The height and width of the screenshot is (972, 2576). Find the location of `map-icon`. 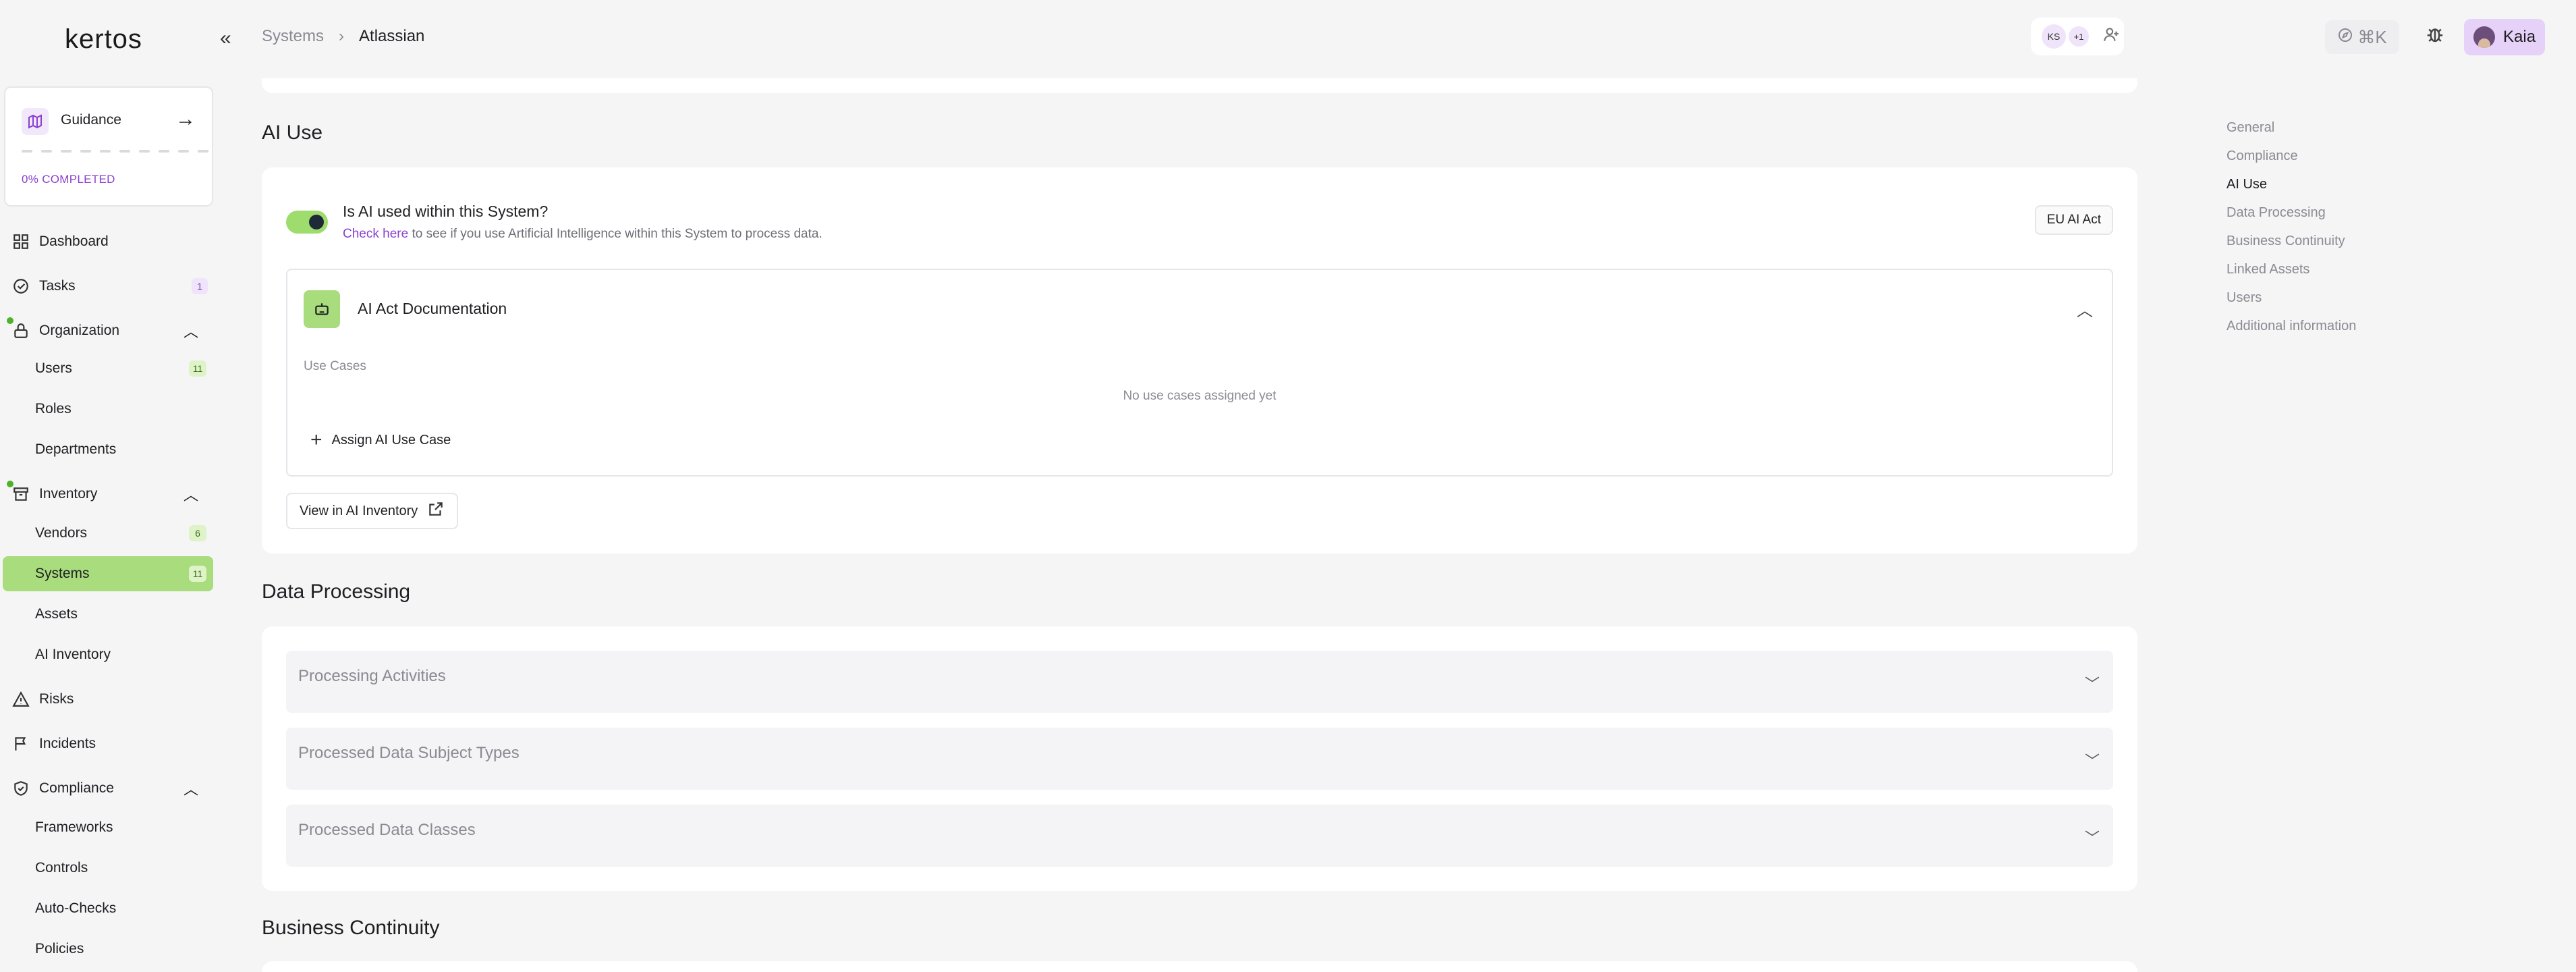

map-icon is located at coordinates (35, 122).